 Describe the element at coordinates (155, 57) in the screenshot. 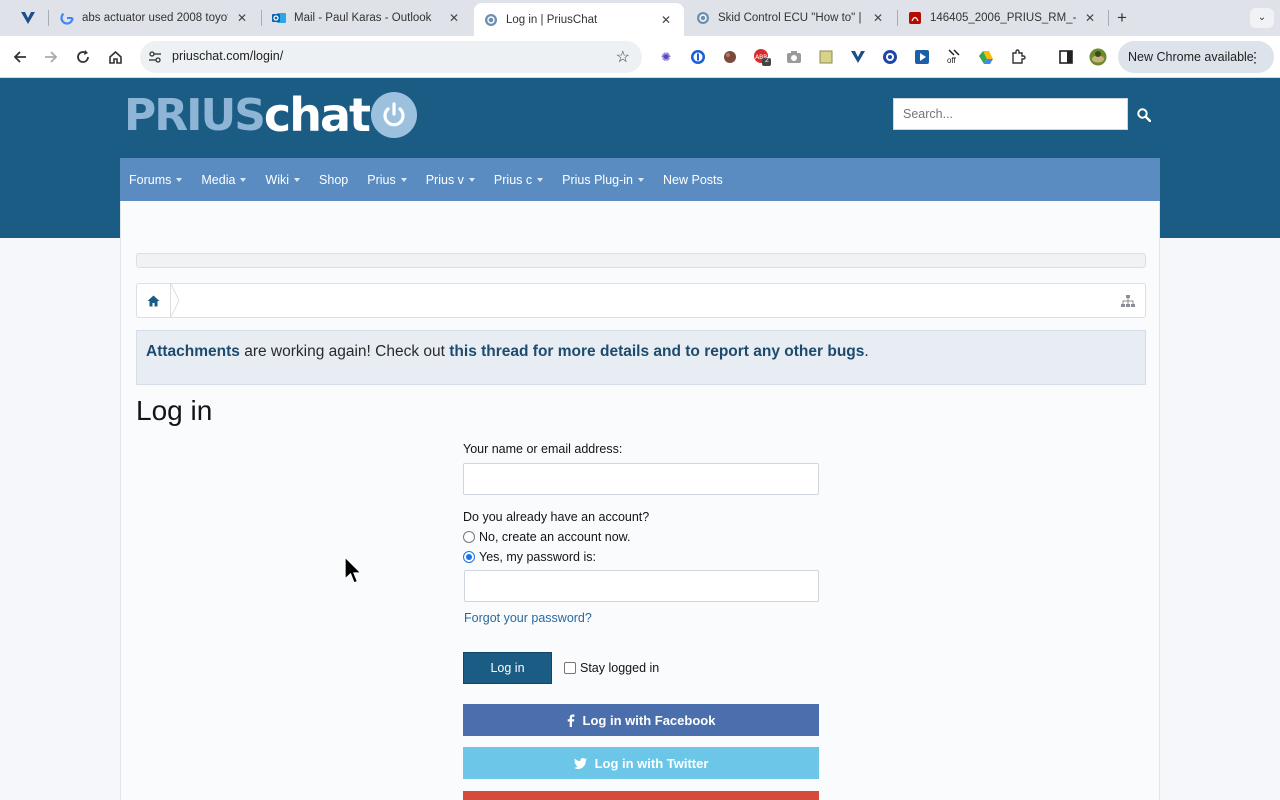

I see `site-info-icon` at that location.